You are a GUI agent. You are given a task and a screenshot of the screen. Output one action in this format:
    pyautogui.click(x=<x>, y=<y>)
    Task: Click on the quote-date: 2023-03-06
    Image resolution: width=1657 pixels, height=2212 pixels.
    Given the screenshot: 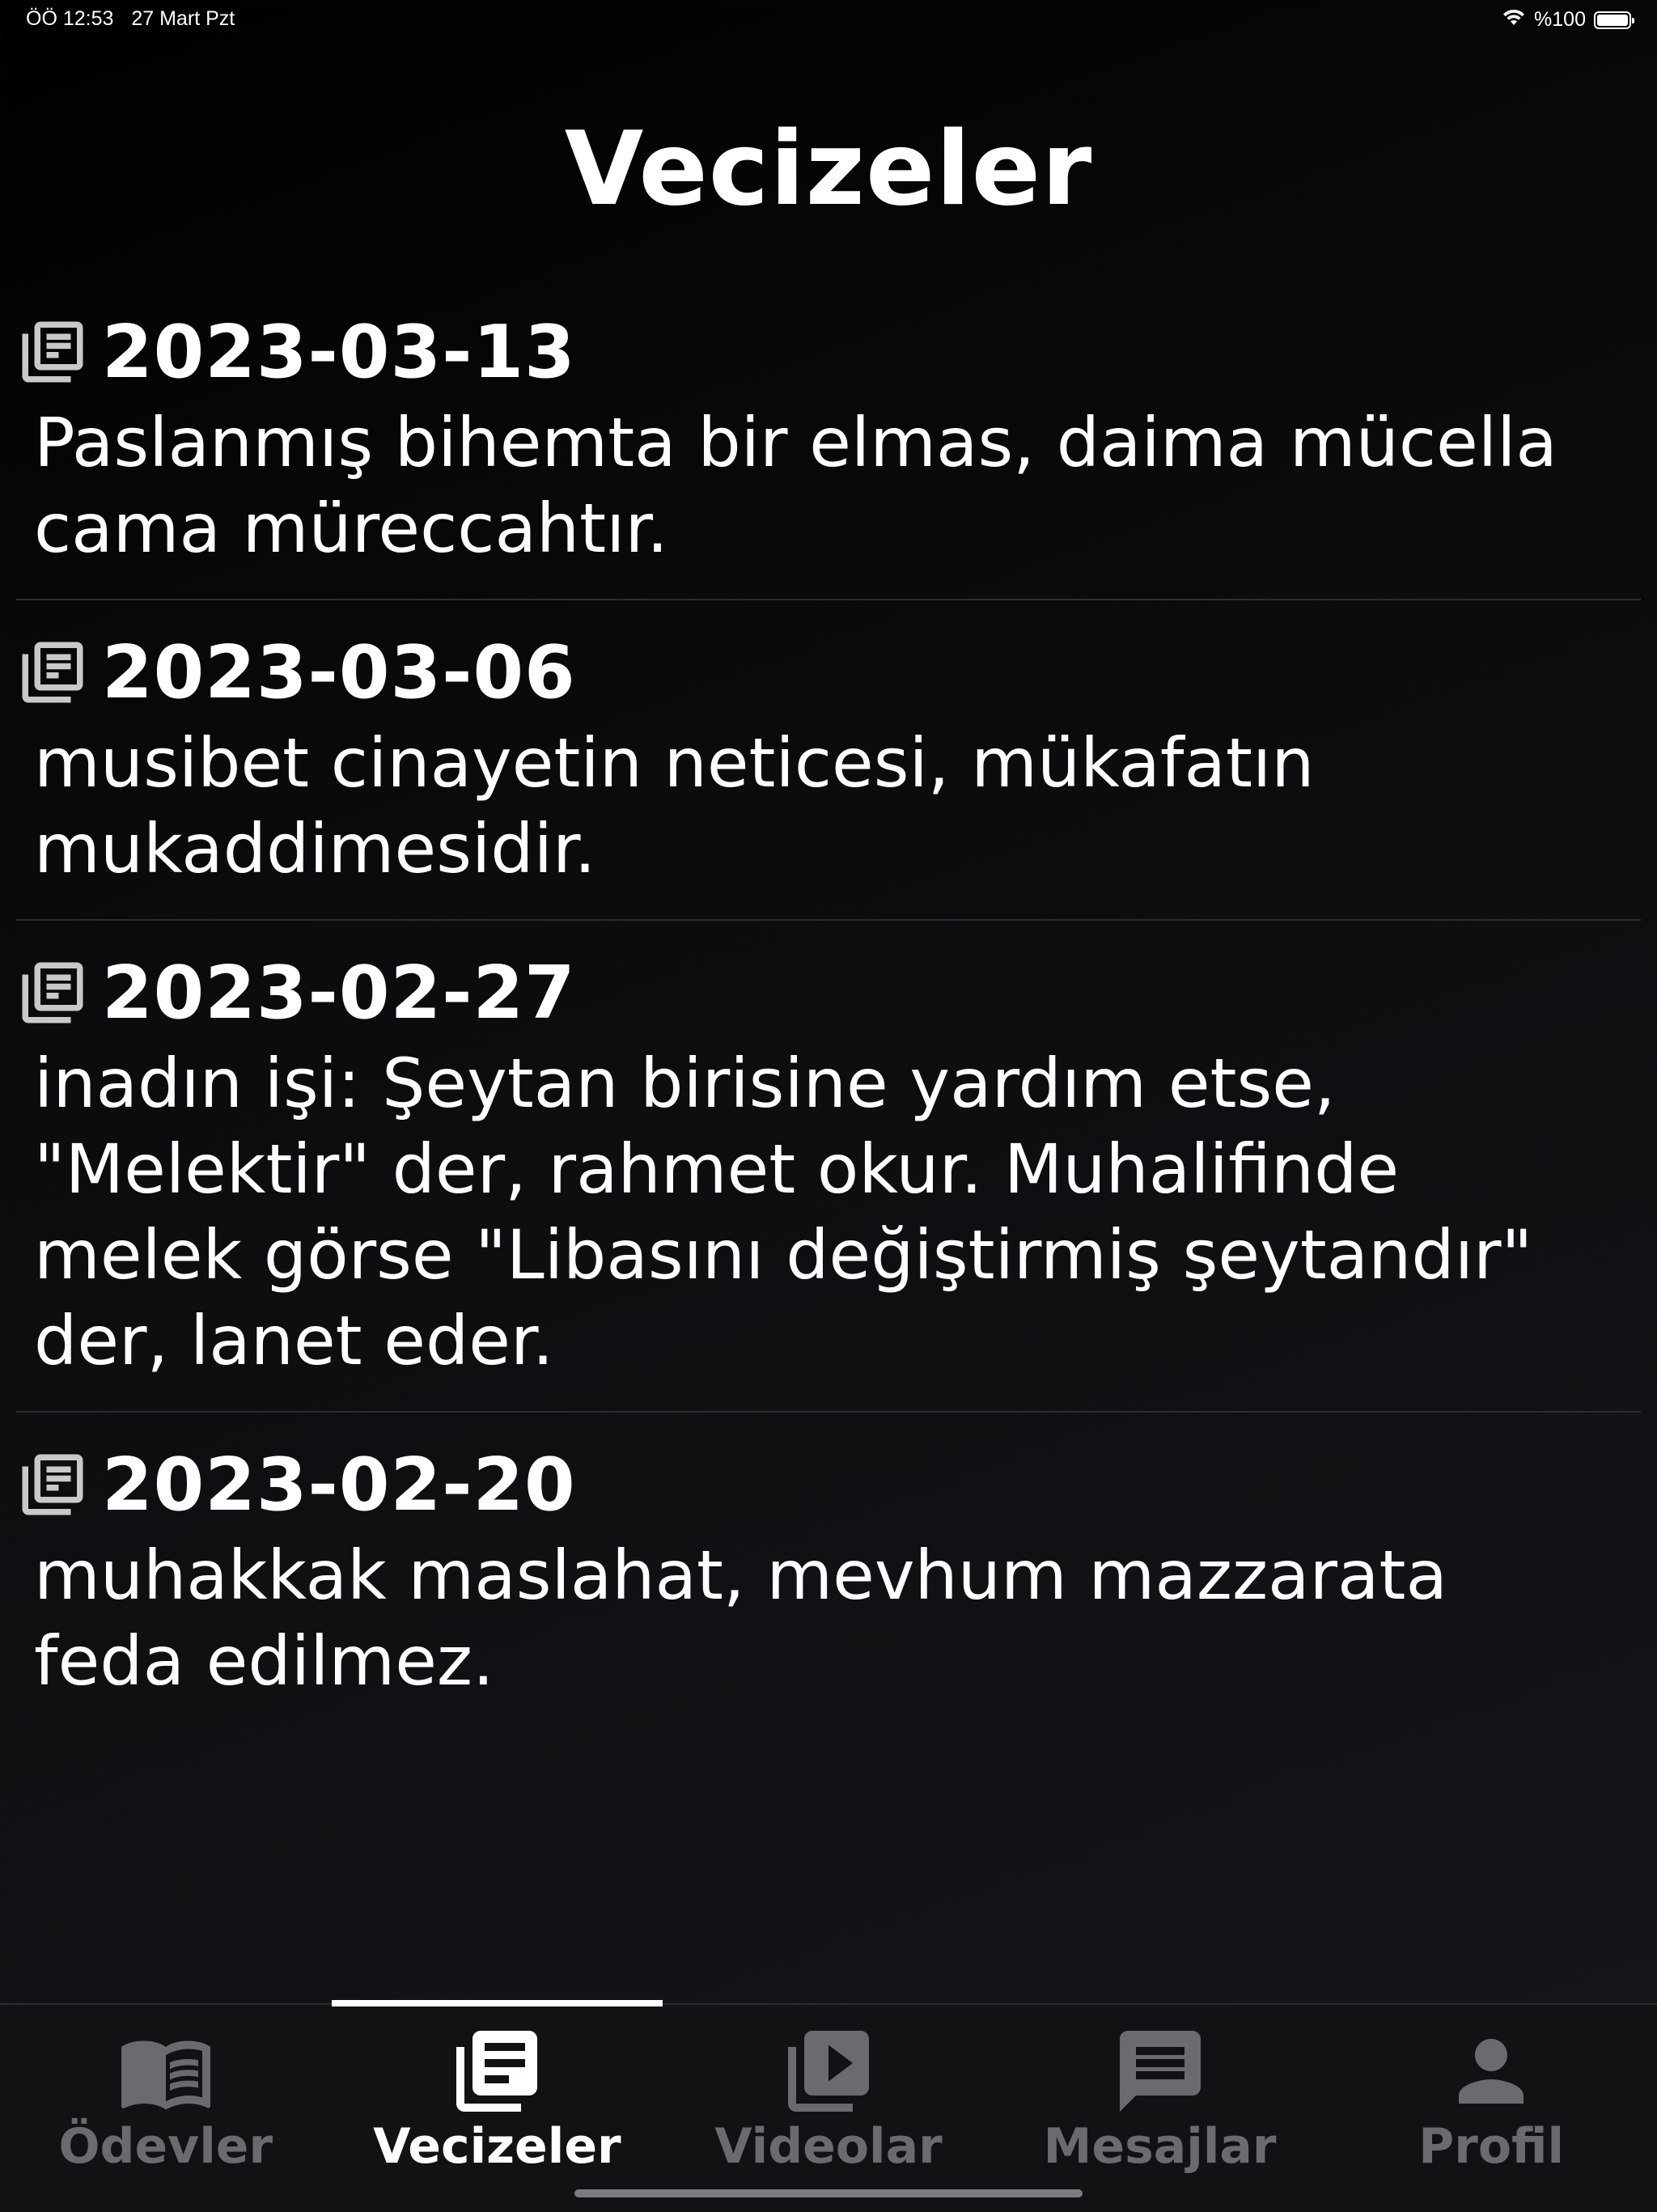 What is the action you would take?
    pyautogui.click(x=339, y=672)
    